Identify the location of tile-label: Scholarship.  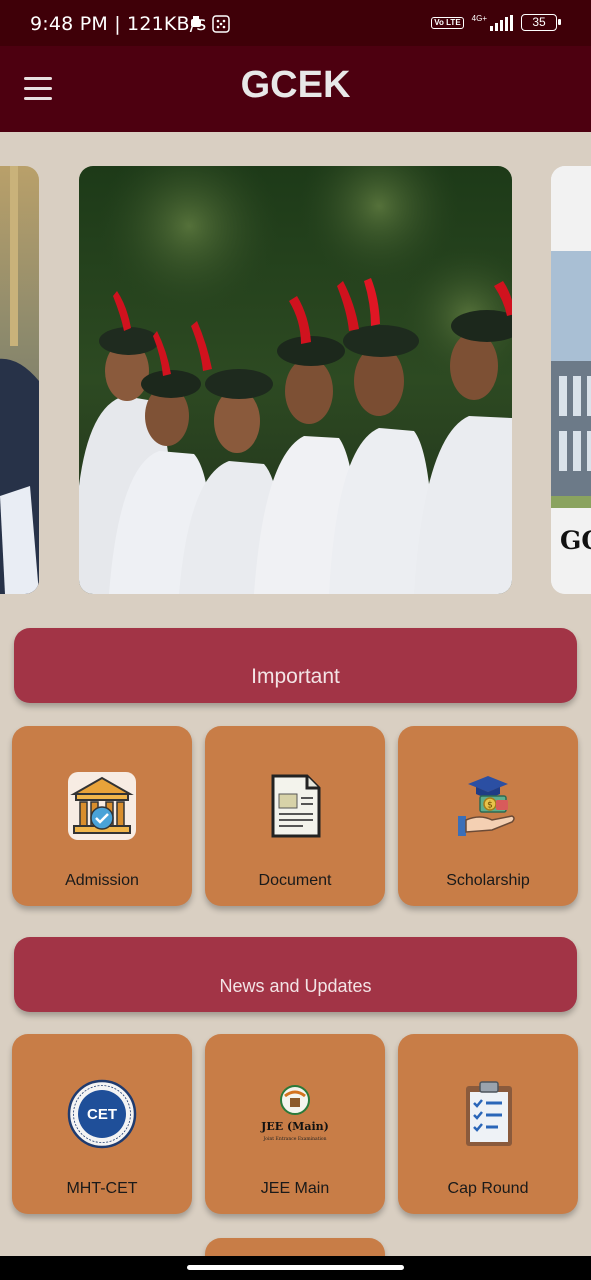
(488, 880).